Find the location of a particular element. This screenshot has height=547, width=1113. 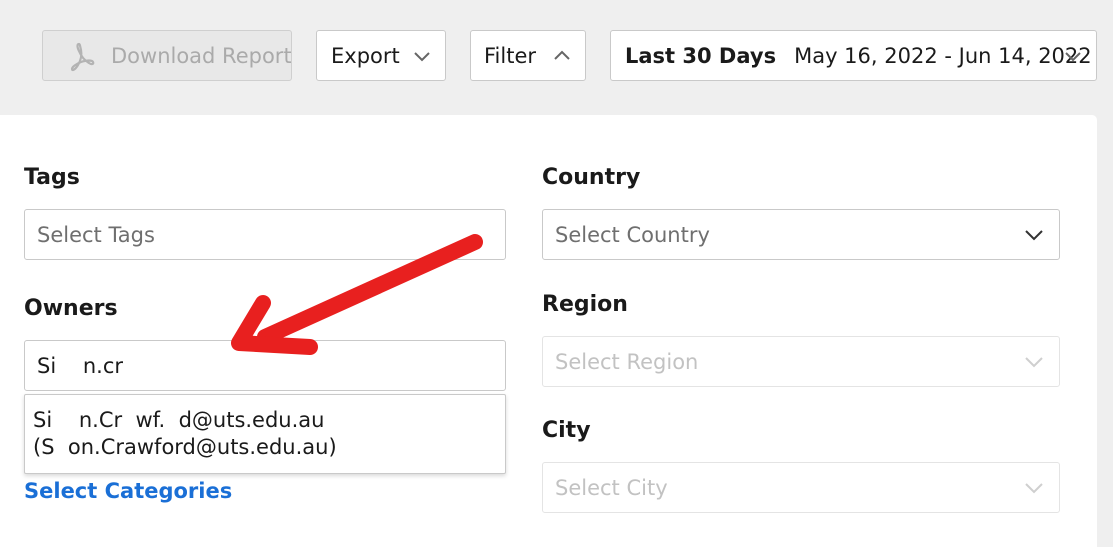

city-select: Select City is located at coordinates (801, 487).